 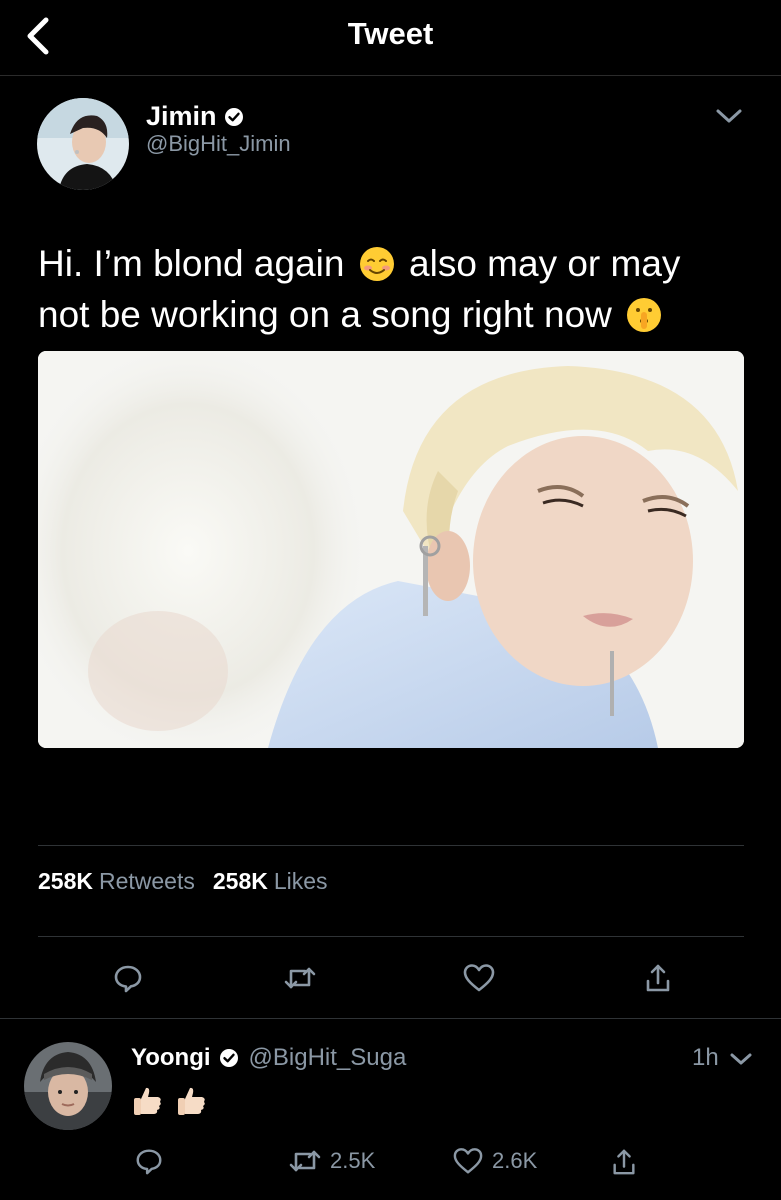 I want to click on reply-like-button: 2.6K, so click(x=494, y=1161).